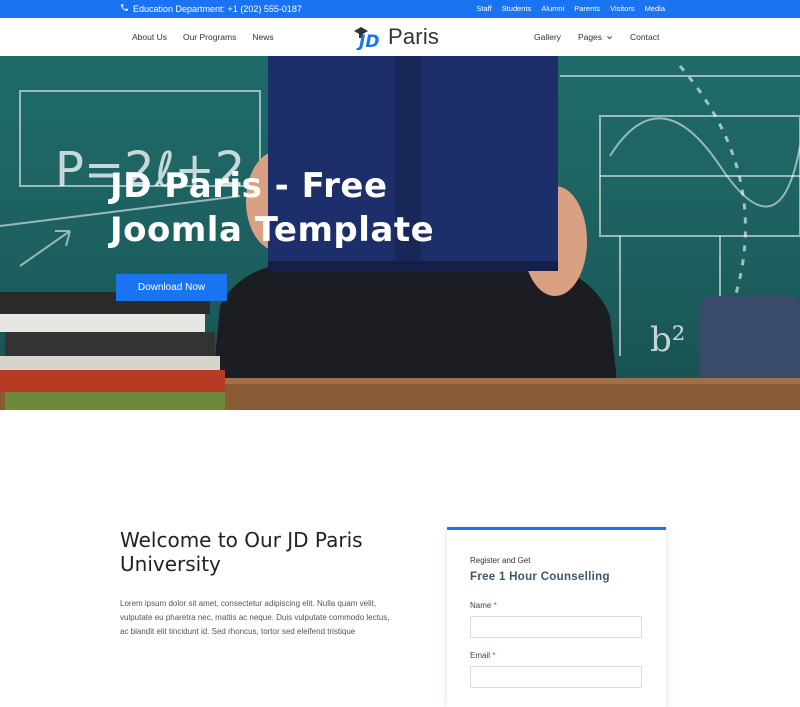  Describe the element at coordinates (556, 677) in the screenshot. I see `email-input` at that location.